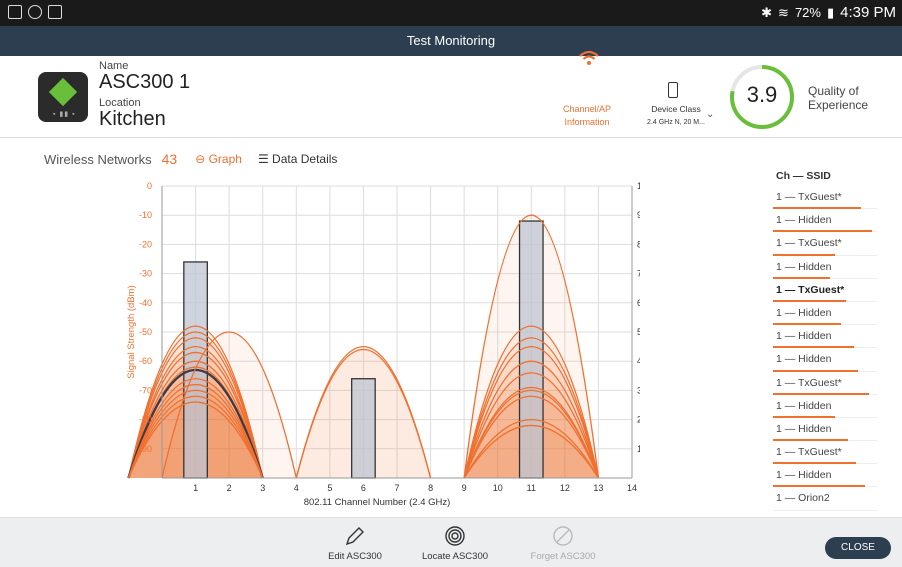 This screenshot has height=567, width=902. Describe the element at coordinates (430, 488) in the screenshot. I see `x-tick-label: 8` at that location.